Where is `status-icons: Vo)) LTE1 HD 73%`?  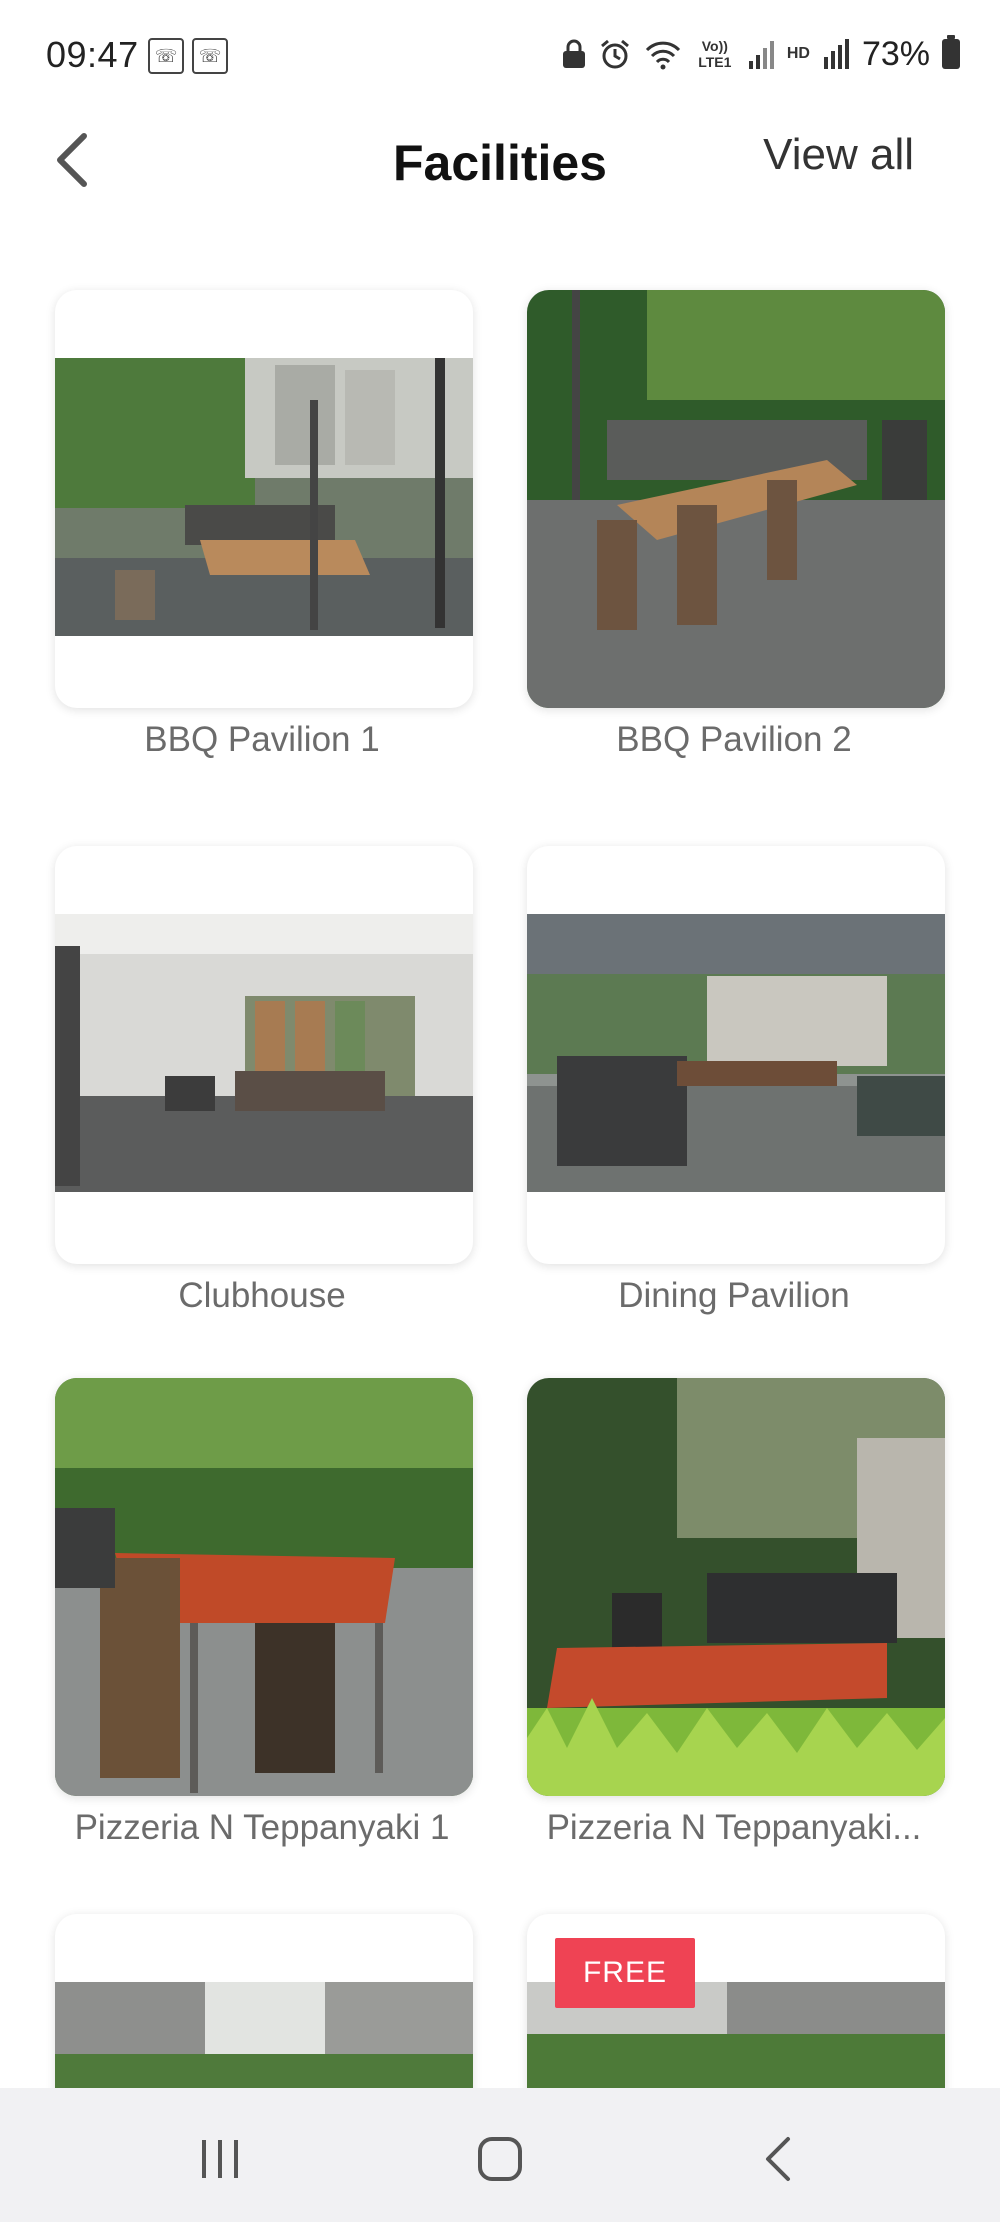
status-icons: Vo)) LTE1 HD 73% is located at coordinates (760, 54).